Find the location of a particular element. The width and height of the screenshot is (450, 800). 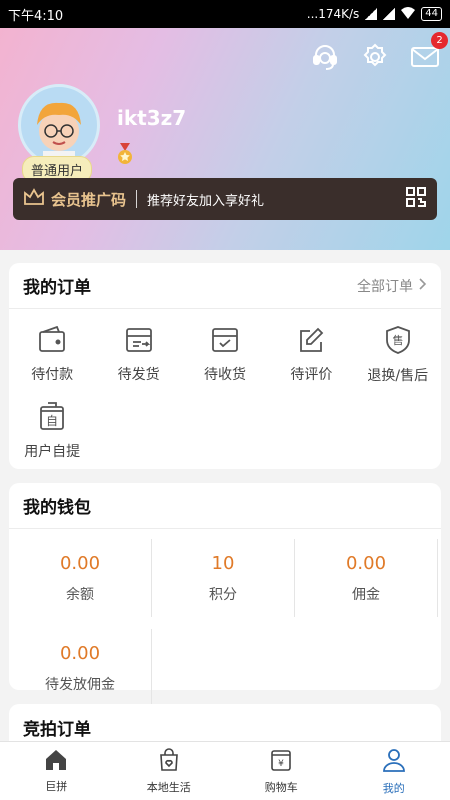

wallet-pending-commission: 0.00 待发放佣金 is located at coordinates (80, 668).